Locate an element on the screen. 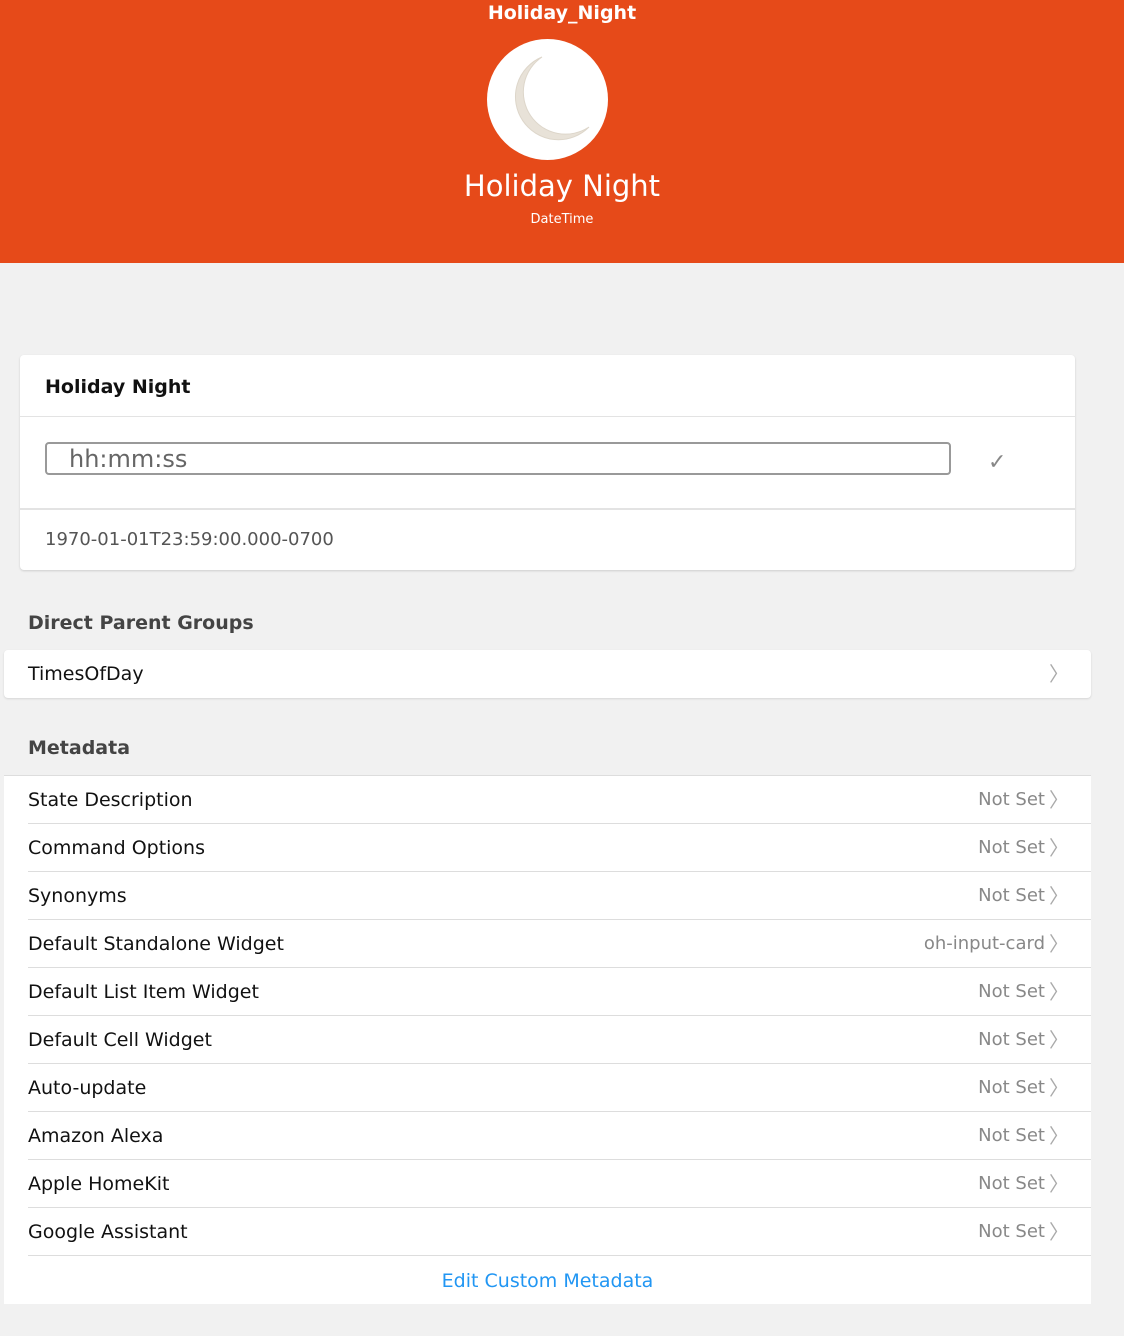  card-title: Holiday Night is located at coordinates (547, 386).